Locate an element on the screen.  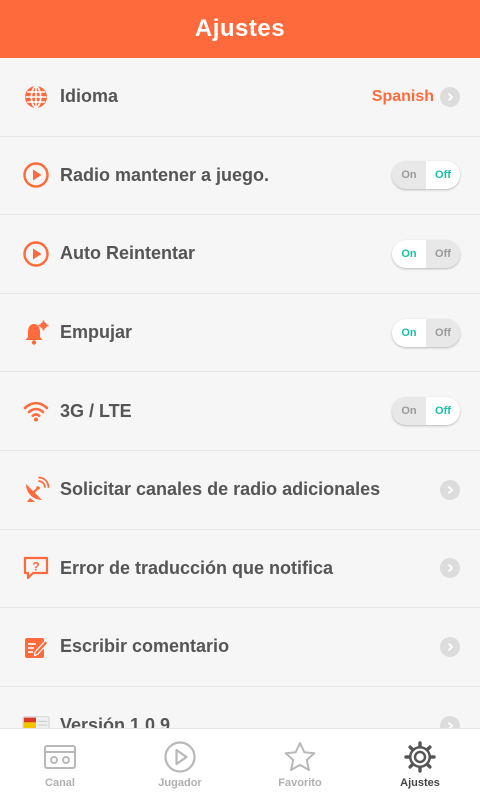
bottom-tab-bar: Canal Jugador Favorito Ajustes is located at coordinates (240, 764).